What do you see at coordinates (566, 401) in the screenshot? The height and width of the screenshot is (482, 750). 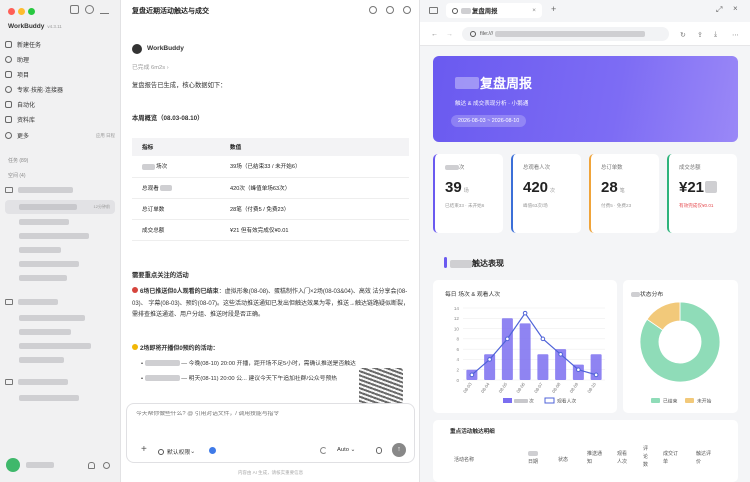 I see `legend-label: 观看人次` at bounding box center [566, 401].